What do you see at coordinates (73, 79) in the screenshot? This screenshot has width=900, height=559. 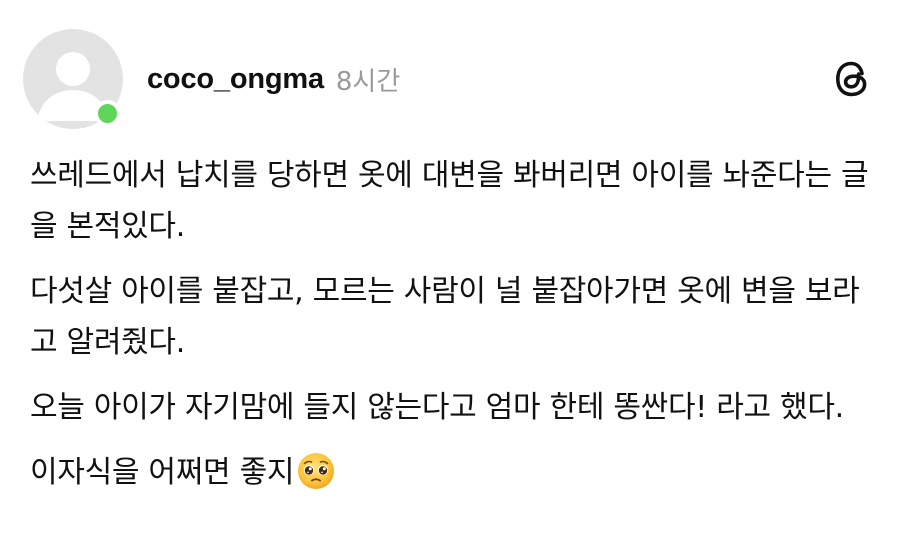 I see `avatar` at bounding box center [73, 79].